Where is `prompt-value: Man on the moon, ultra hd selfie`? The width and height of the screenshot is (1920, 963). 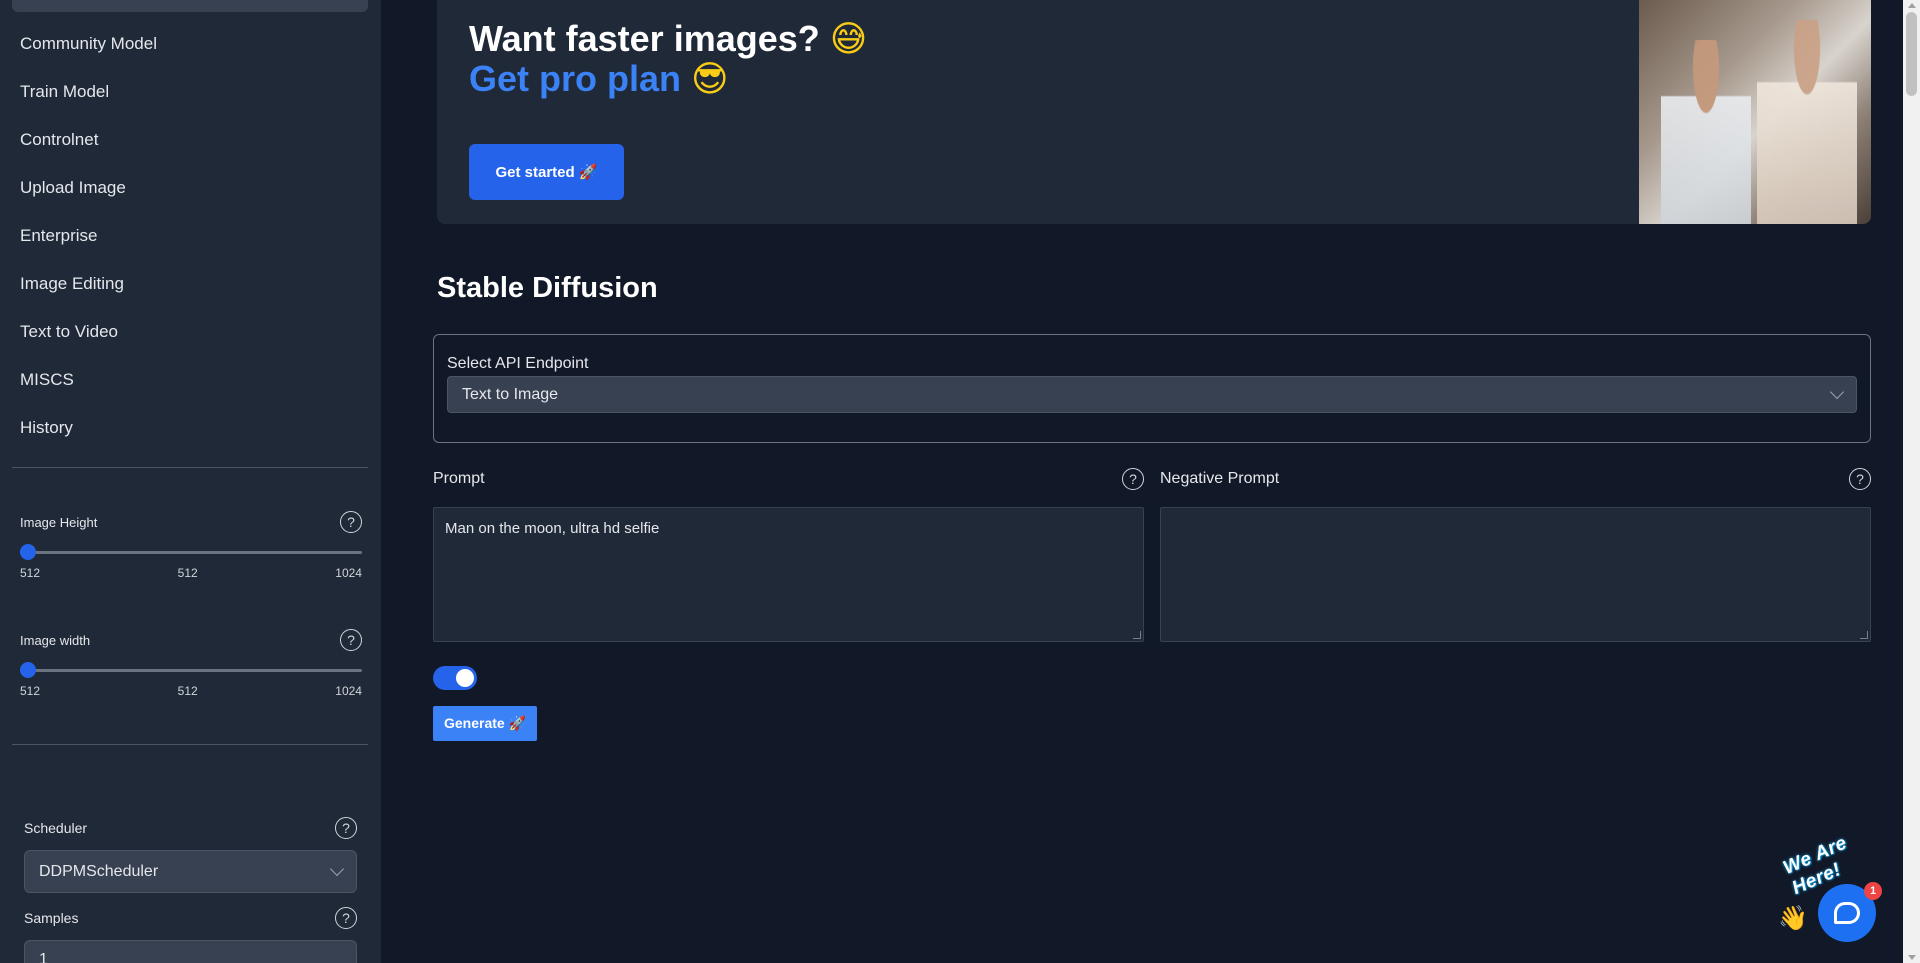
prompt-value: Man on the moon, ultra hd selfie is located at coordinates (552, 528).